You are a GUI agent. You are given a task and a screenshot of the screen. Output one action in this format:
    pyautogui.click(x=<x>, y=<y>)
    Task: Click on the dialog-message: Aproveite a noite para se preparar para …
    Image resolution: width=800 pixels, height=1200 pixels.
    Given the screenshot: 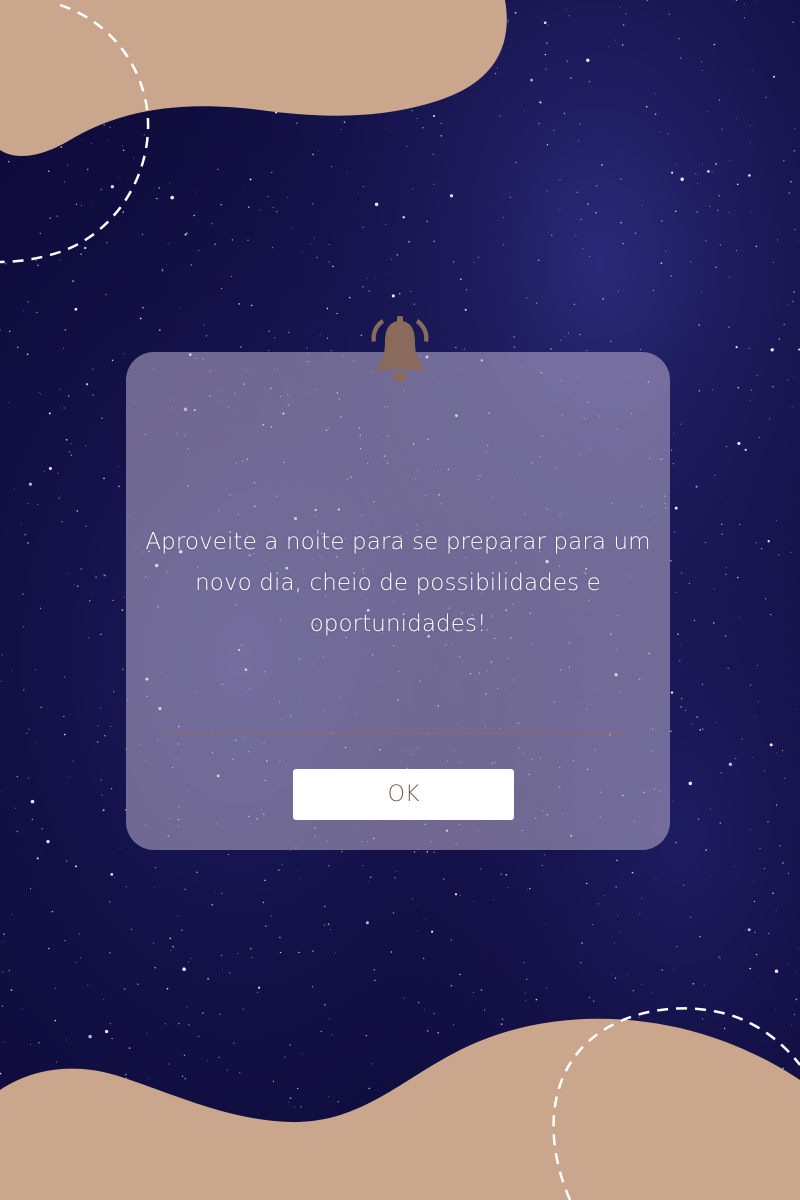 What is the action you would take?
    pyautogui.click(x=398, y=583)
    